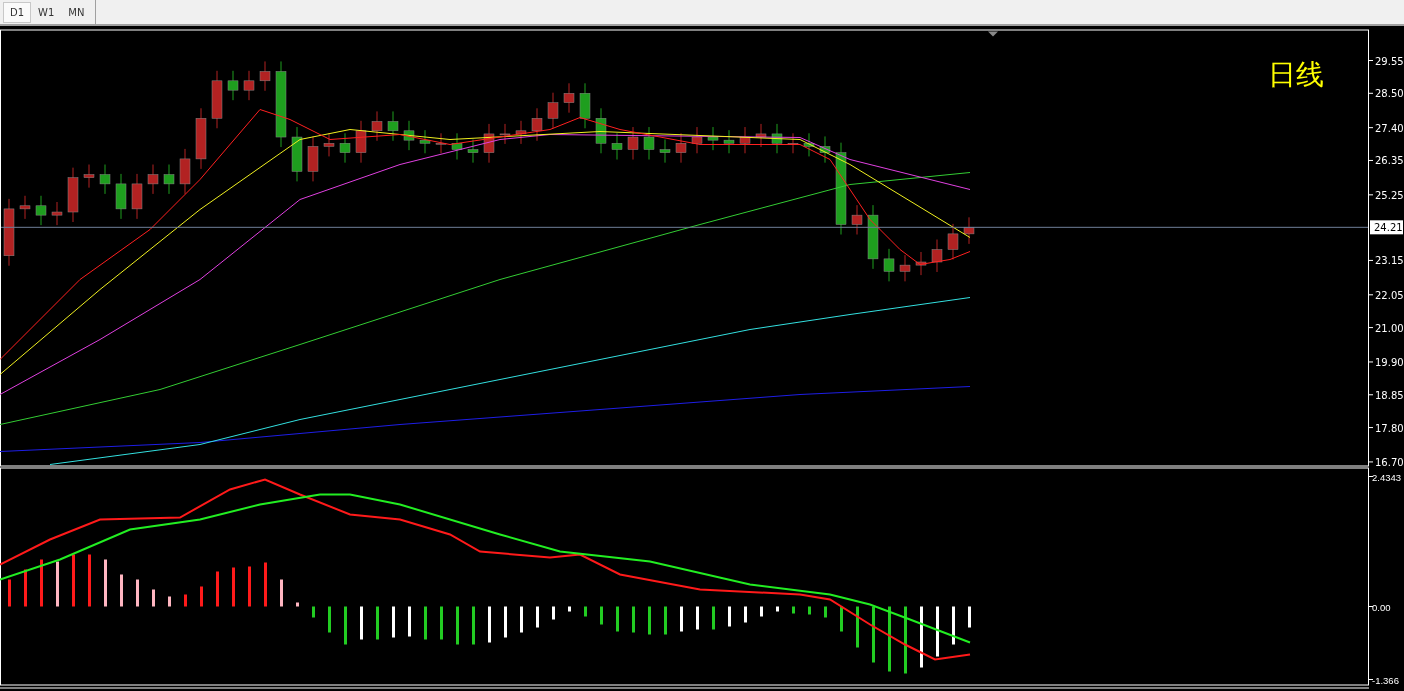 This screenshot has height=691, width=1404. Describe the element at coordinates (1389, 295) in the screenshot. I see `axis-label: 22.05` at that location.